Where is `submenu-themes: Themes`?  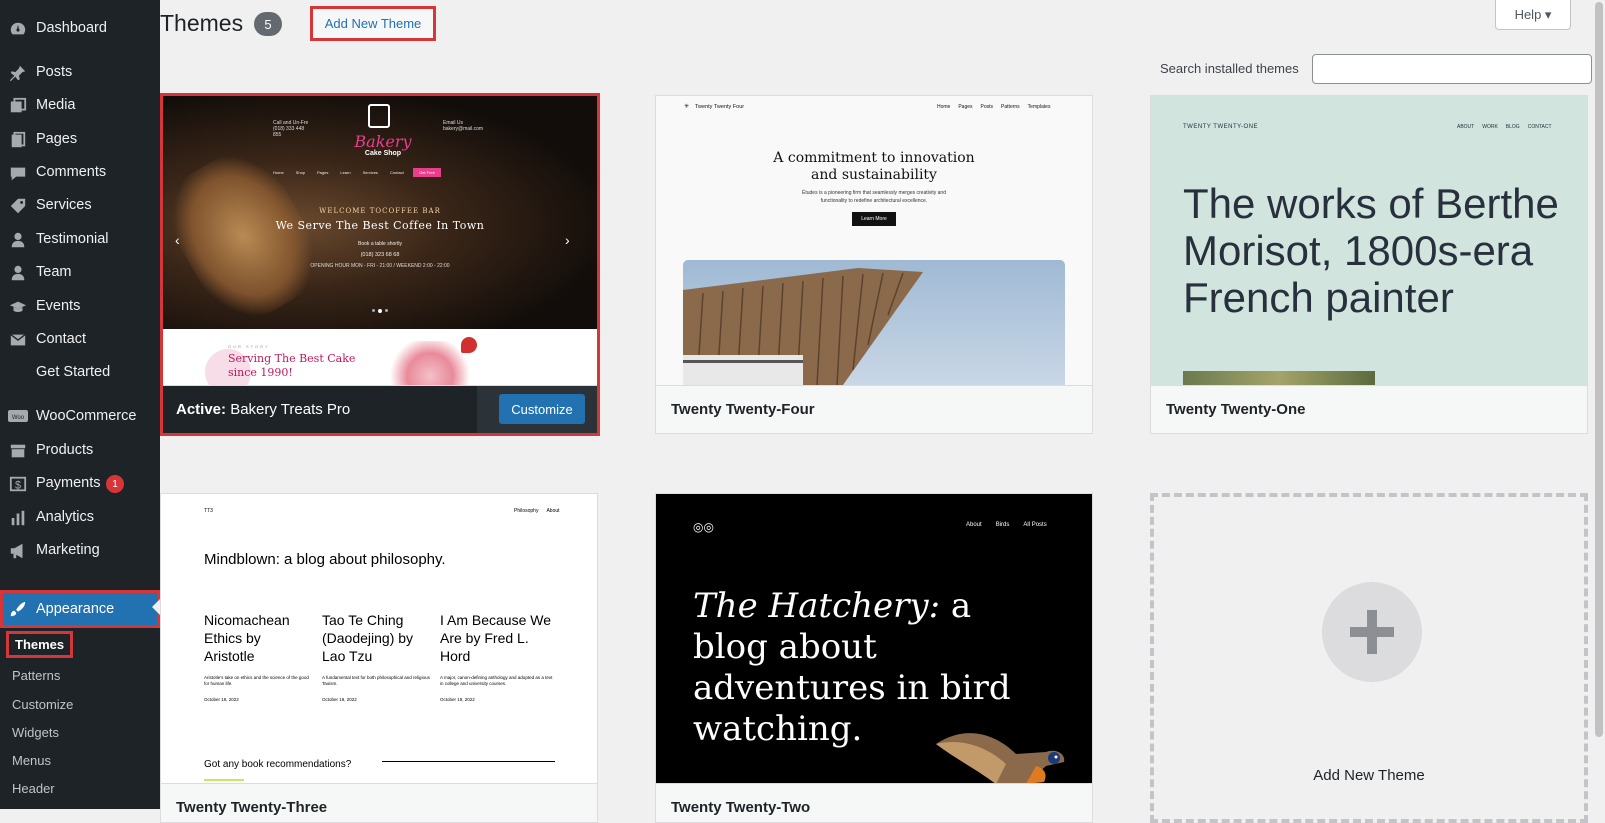 submenu-themes: Themes is located at coordinates (40, 644).